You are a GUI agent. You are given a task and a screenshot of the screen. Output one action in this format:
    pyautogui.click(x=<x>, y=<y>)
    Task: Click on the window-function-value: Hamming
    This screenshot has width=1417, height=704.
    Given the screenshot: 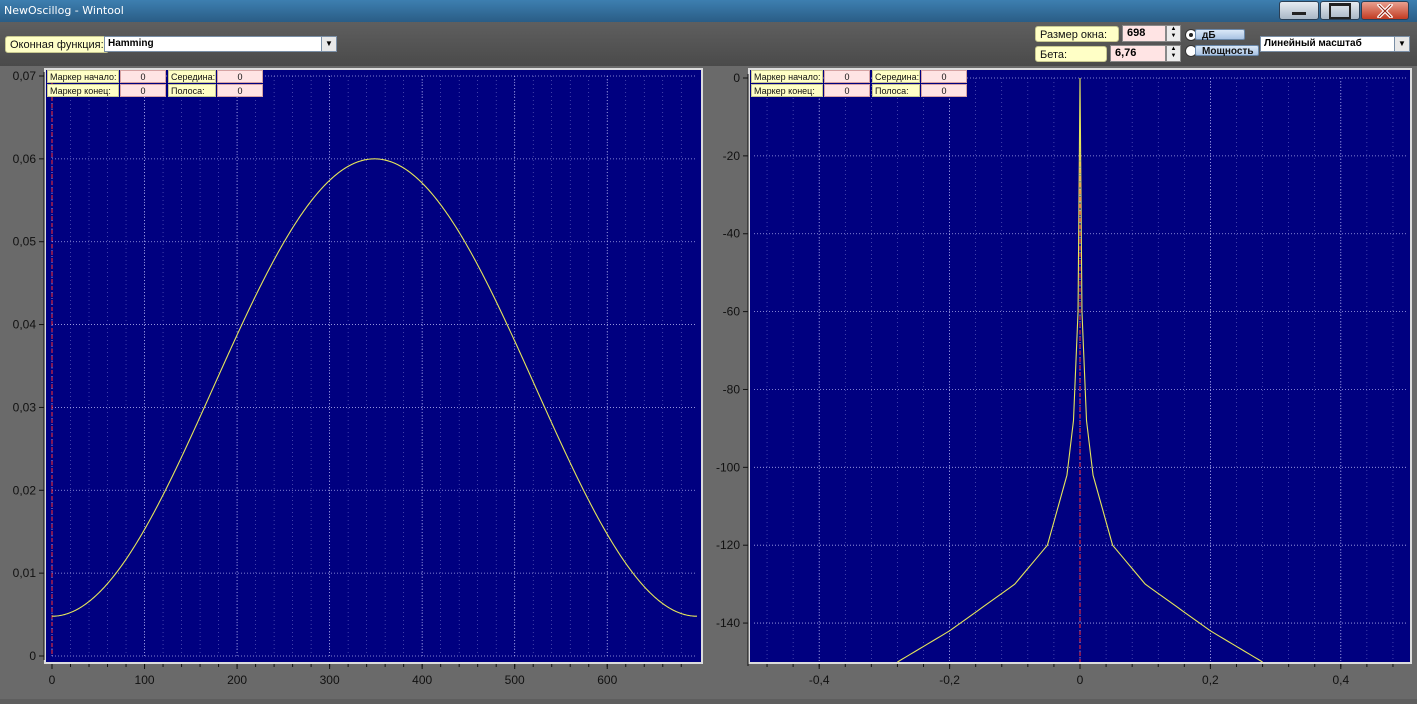 What is the action you would take?
    pyautogui.click(x=131, y=43)
    